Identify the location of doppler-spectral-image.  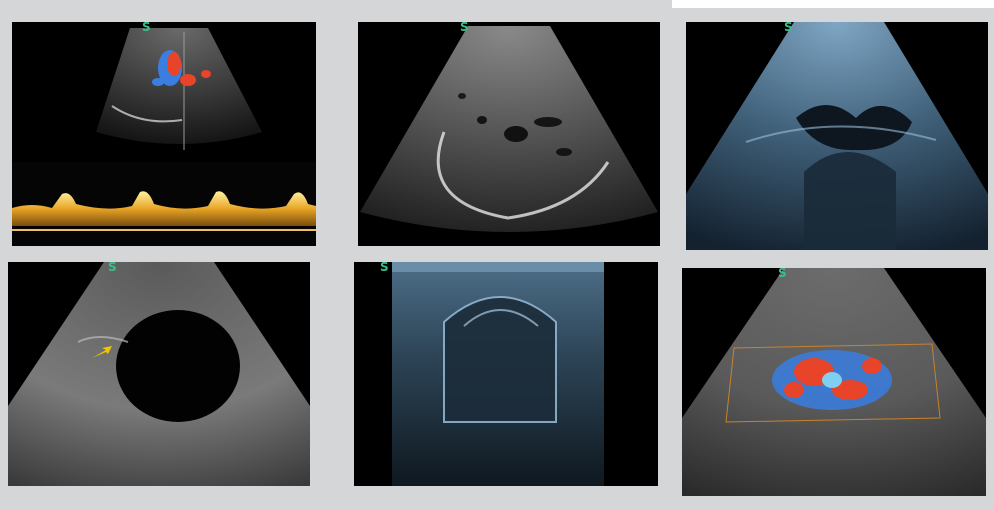
(164, 134).